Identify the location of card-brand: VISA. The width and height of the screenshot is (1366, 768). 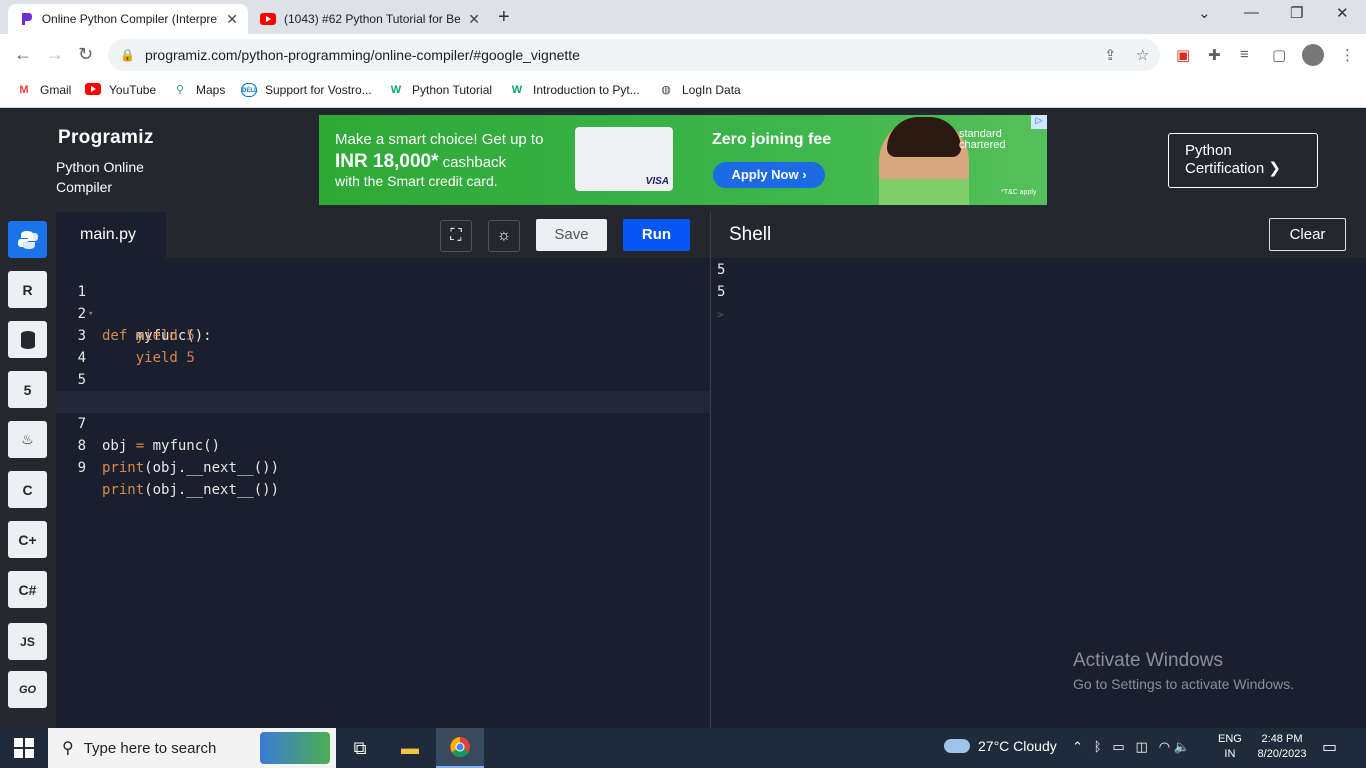
(657, 181).